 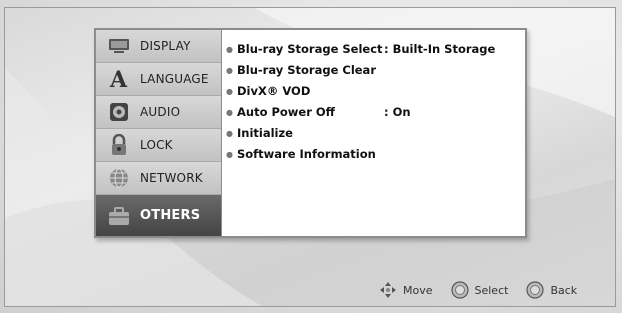 I want to click on back-hint-label: Back, so click(x=564, y=290).